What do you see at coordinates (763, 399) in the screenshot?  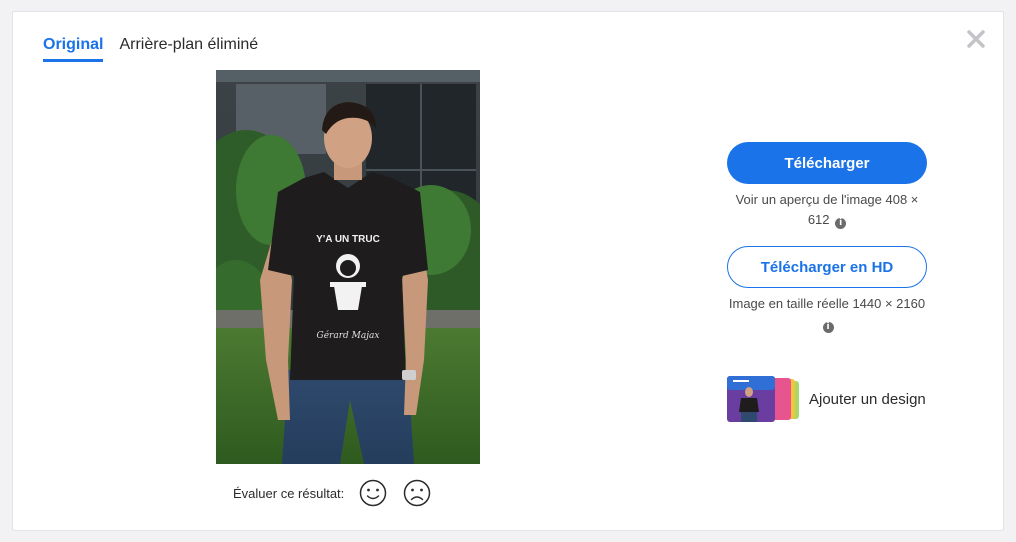 I see `design-thumbnail` at bounding box center [763, 399].